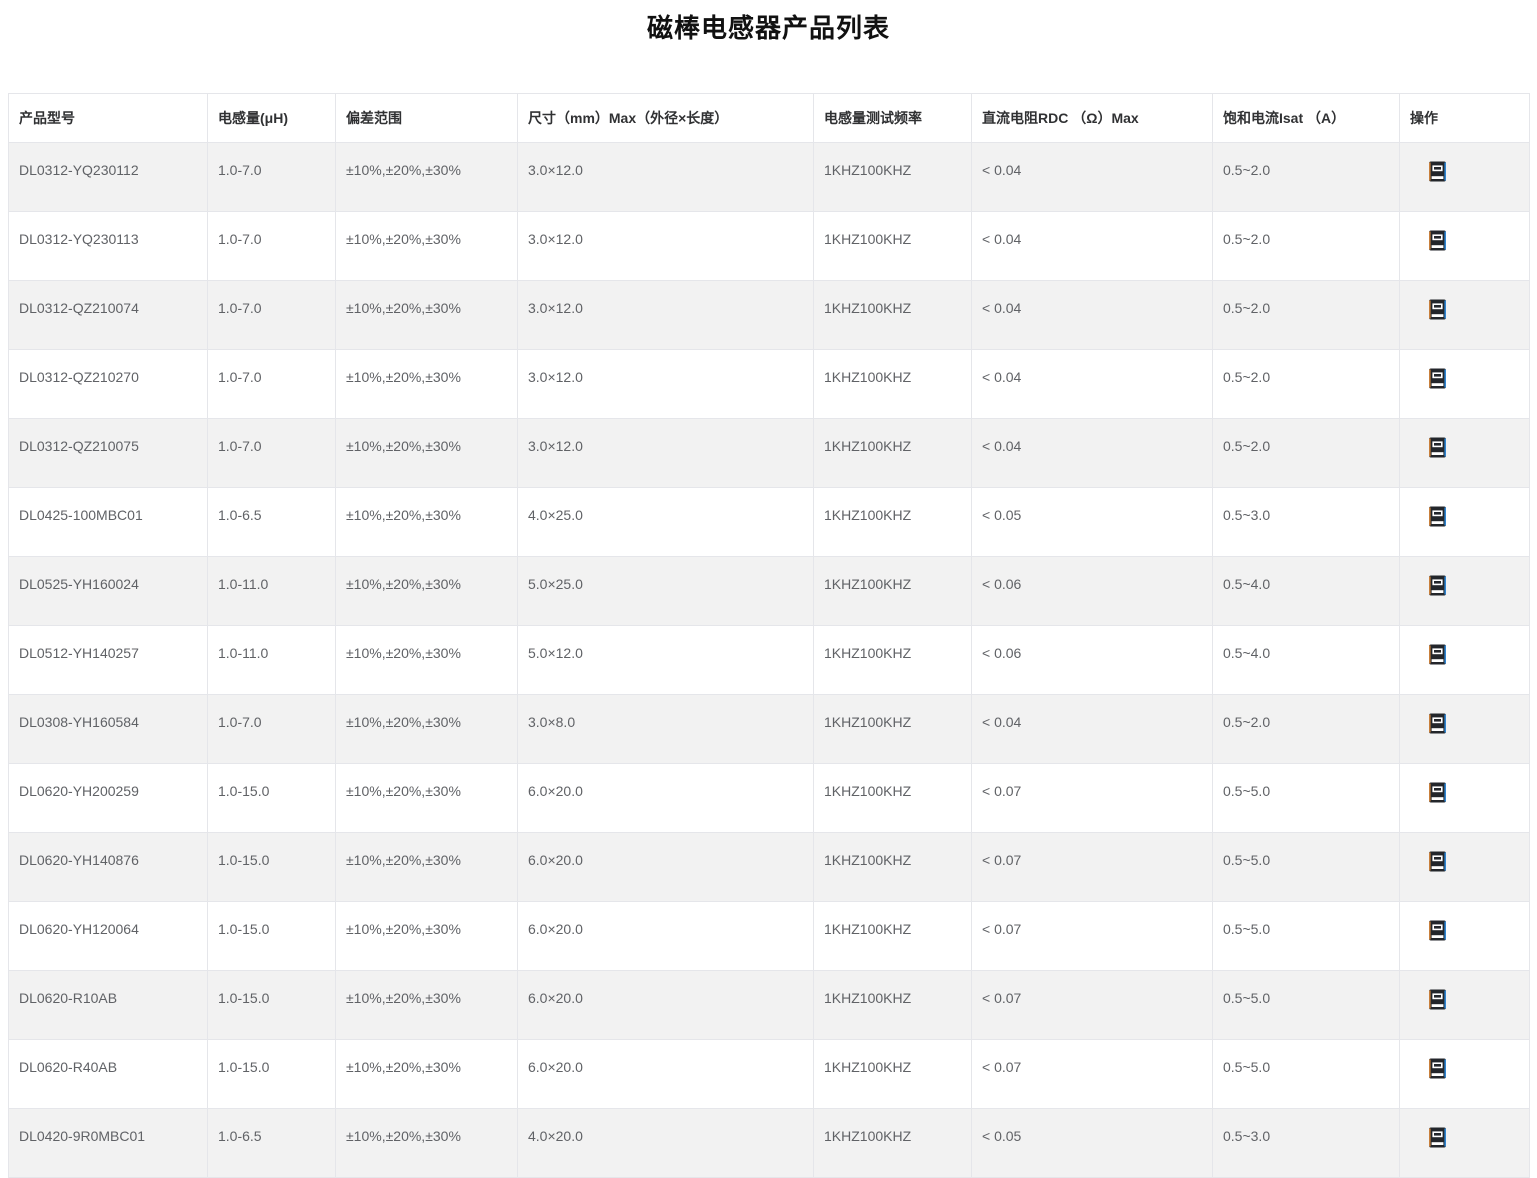 This screenshot has width=1537, height=1178. I want to click on cell-inductance: 1.0-6.5, so click(271, 1143).